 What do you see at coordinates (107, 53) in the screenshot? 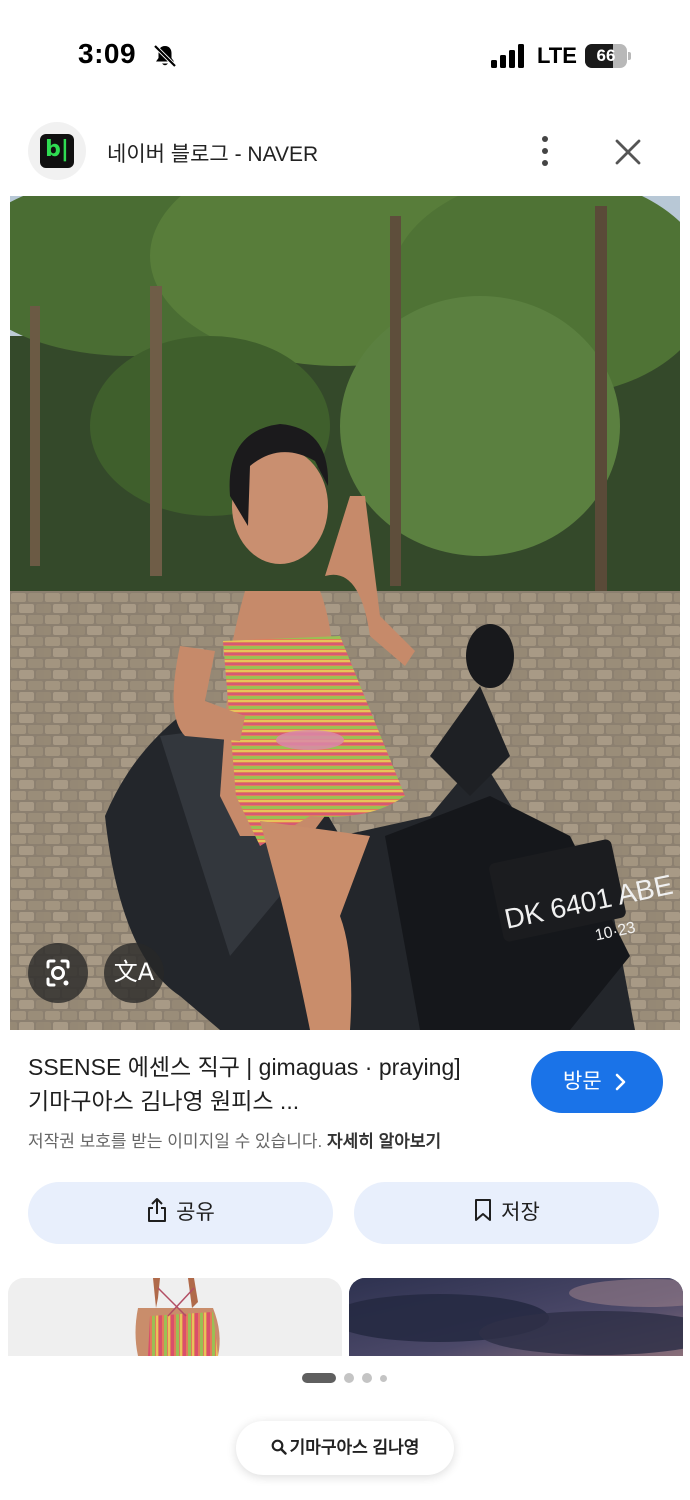
I see `status-time: 3:09` at bounding box center [107, 53].